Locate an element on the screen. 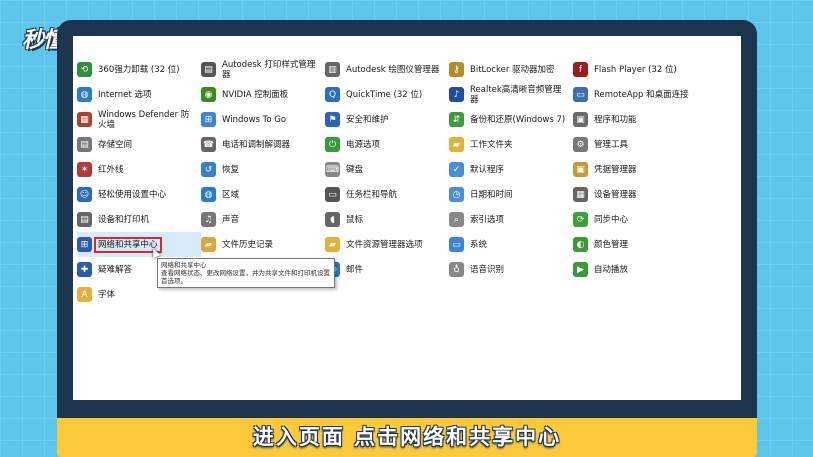 Image resolution: width=813 pixels, height=457 pixels. control-panel-item-flash: f Flash Player (32 位) is located at coordinates (635, 69).